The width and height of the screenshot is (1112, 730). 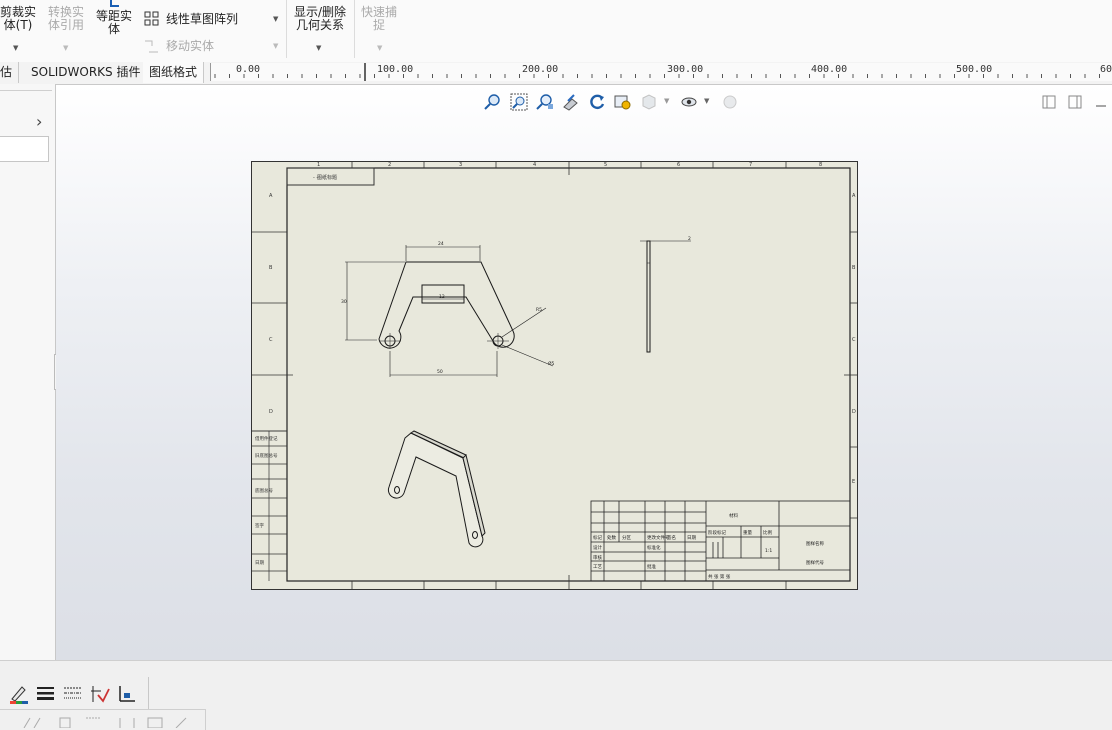 What do you see at coordinates (649, 102) in the screenshot?
I see `display-style-icon` at bounding box center [649, 102].